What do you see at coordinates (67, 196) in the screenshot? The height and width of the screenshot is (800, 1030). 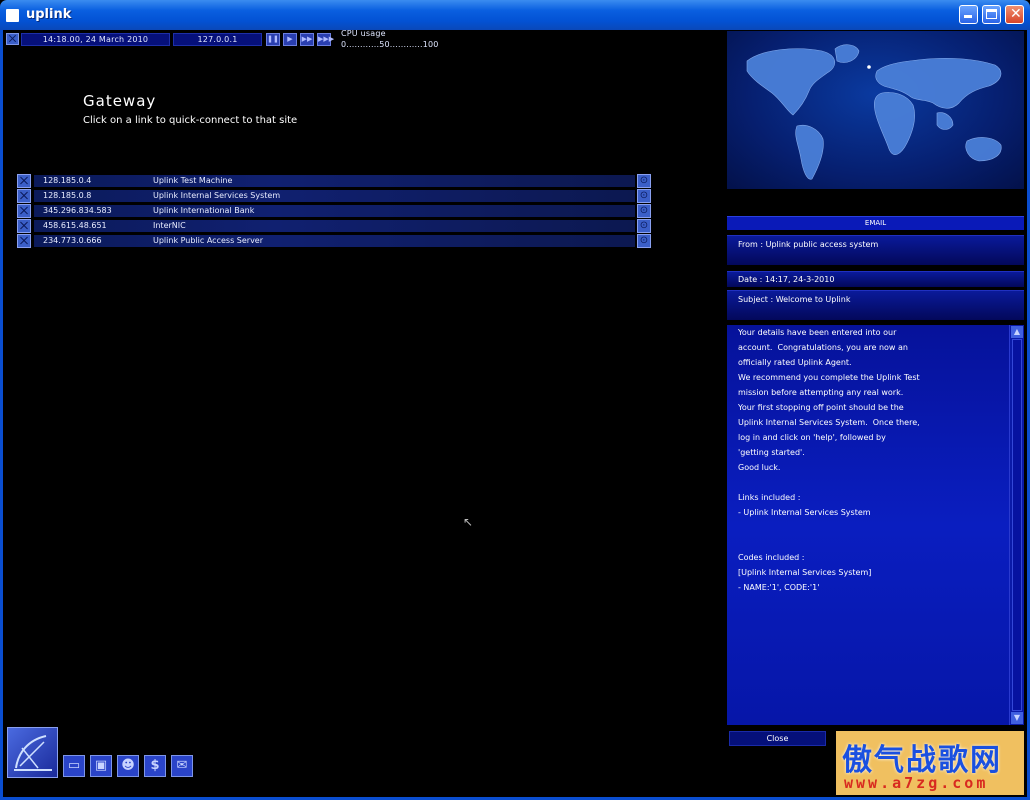 I see `link-ip: 128.185.0.8` at bounding box center [67, 196].